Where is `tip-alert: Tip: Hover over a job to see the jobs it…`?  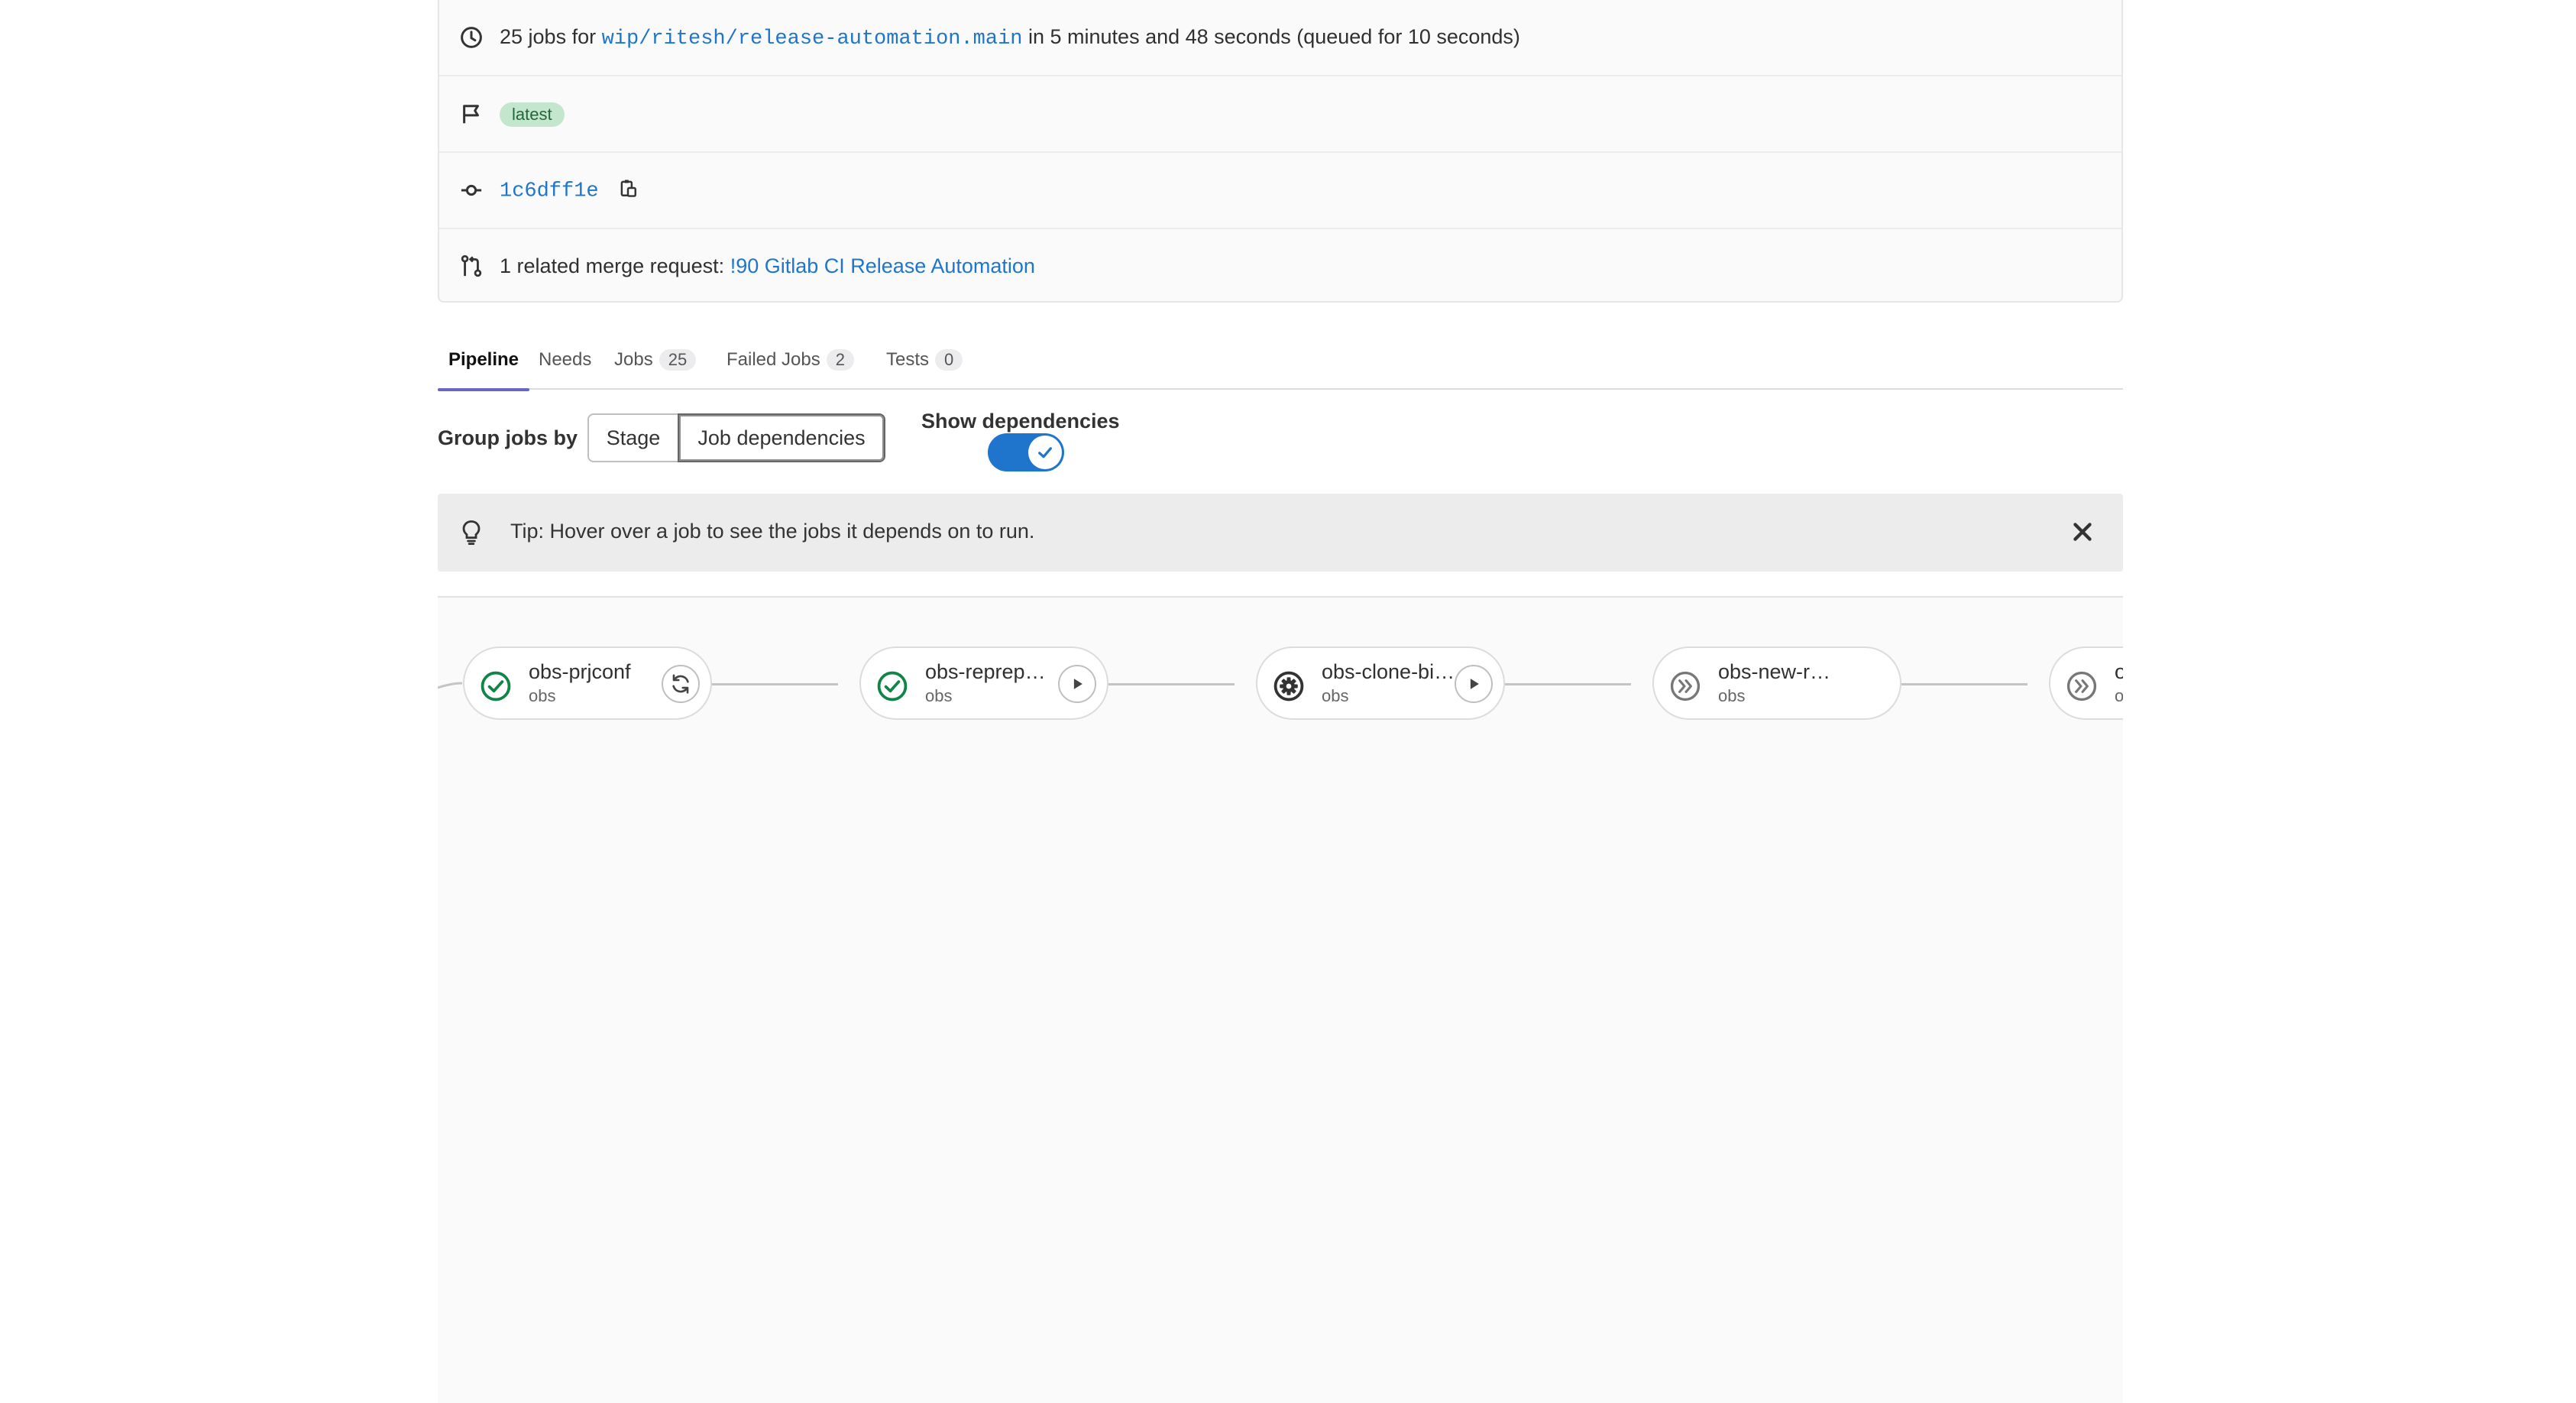
tip-alert: Tip: Hover over a job to see the jobs it… is located at coordinates (1280, 533).